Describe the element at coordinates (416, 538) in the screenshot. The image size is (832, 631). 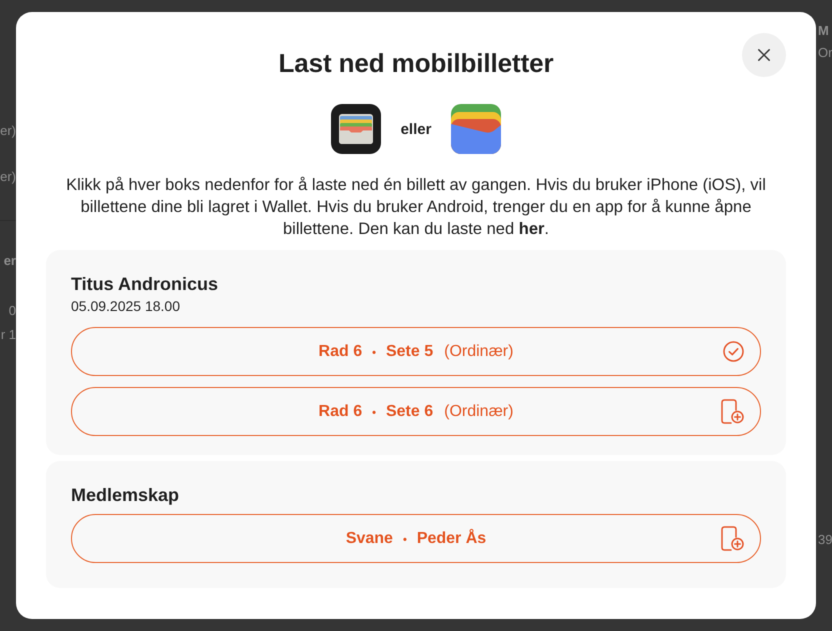
I see `download-button: Svane • Peder Ås` at that location.